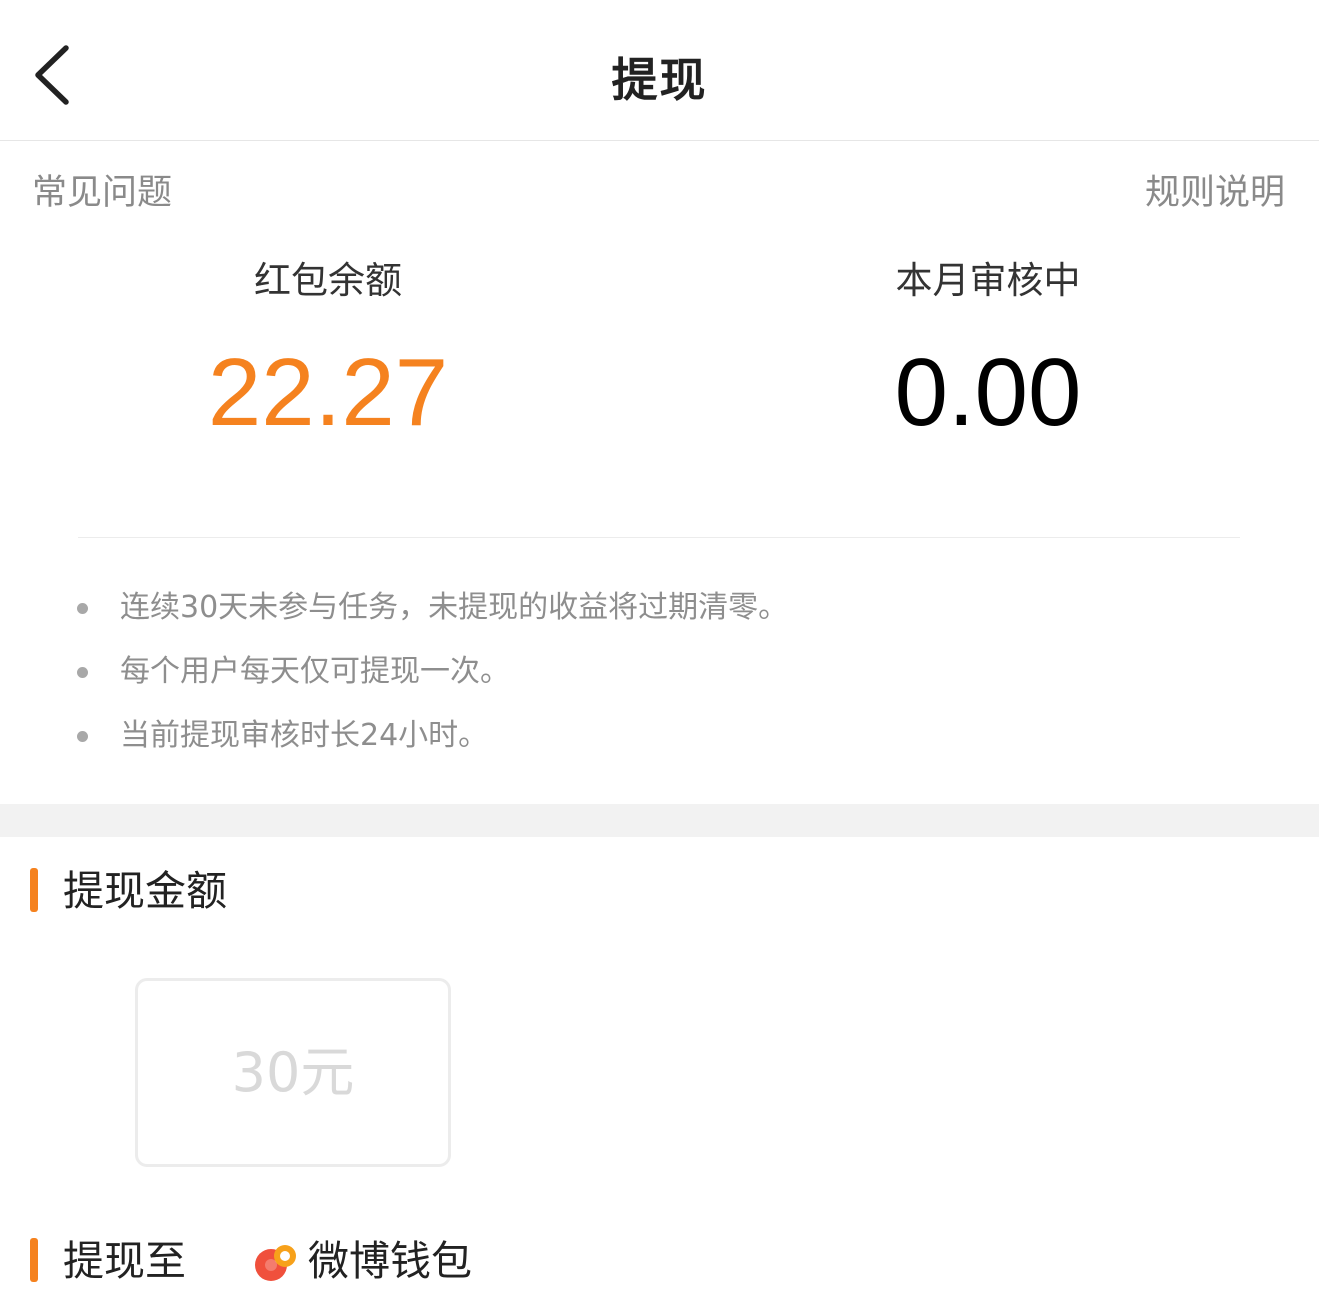 The width and height of the screenshot is (1319, 1301). I want to click on note-item: 每个用户每天仅可提现一次。, so click(659, 678).